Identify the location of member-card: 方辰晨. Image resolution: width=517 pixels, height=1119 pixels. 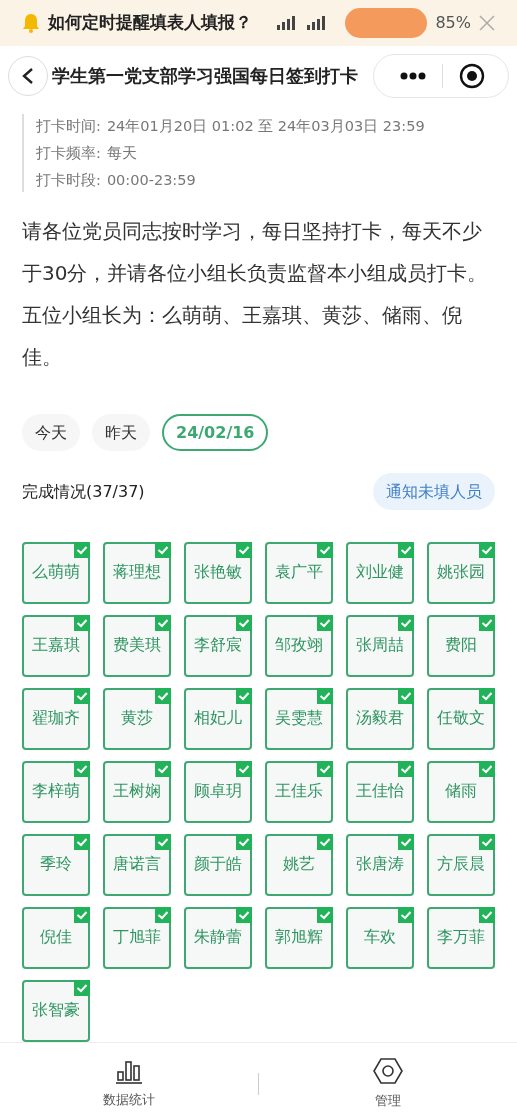
(461, 865).